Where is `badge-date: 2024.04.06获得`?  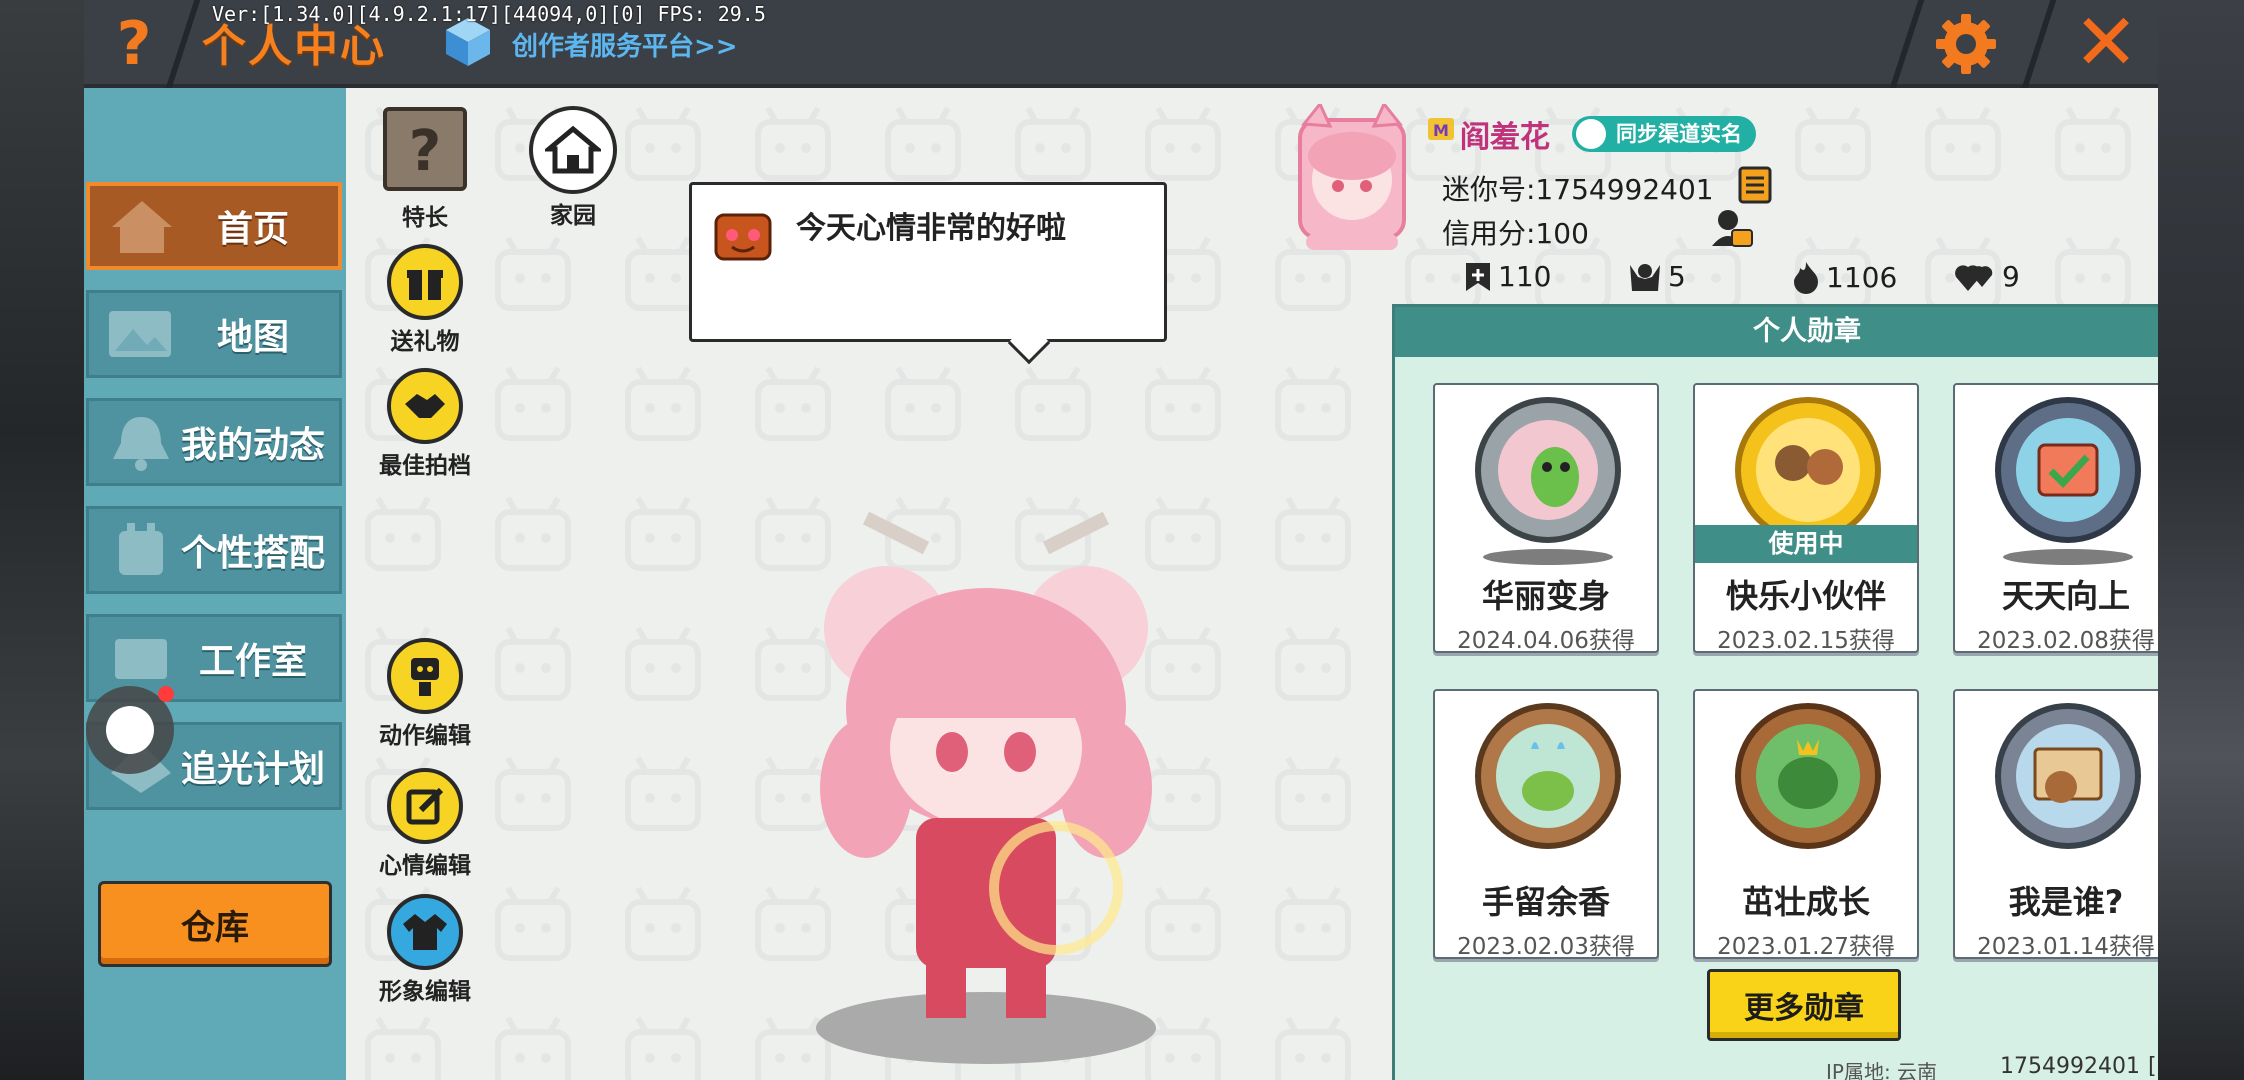 badge-date: 2024.04.06获得 is located at coordinates (1546, 641).